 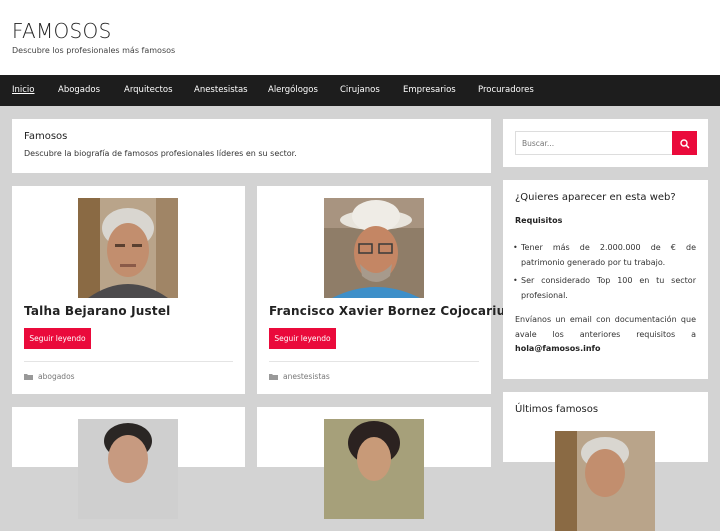 I want to click on latest-widget: Últimos famosos, so click(x=605, y=461).